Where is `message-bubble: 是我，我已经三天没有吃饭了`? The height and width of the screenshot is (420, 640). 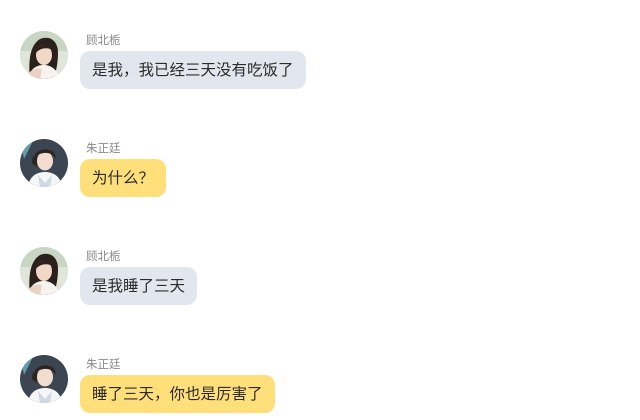 message-bubble: 是我，我已经三天没有吃饭了 is located at coordinates (193, 70).